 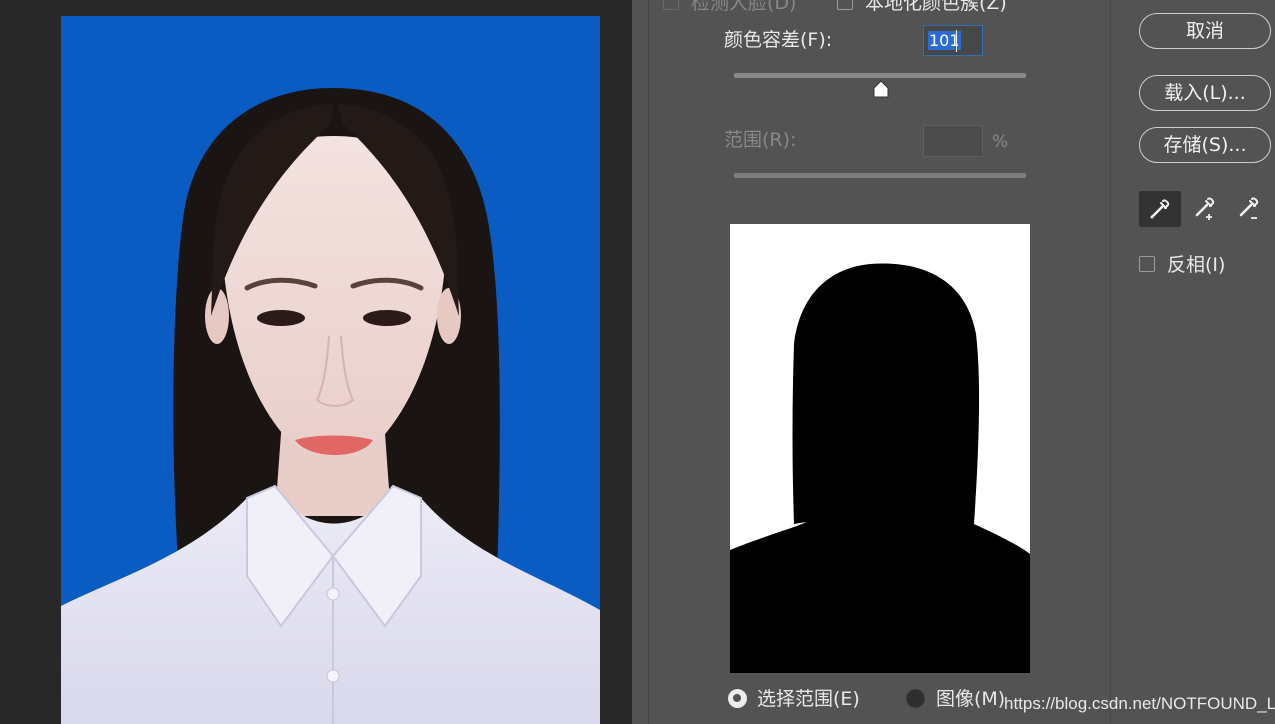 I want to click on fuzziness-input: 101, so click(x=953, y=40).